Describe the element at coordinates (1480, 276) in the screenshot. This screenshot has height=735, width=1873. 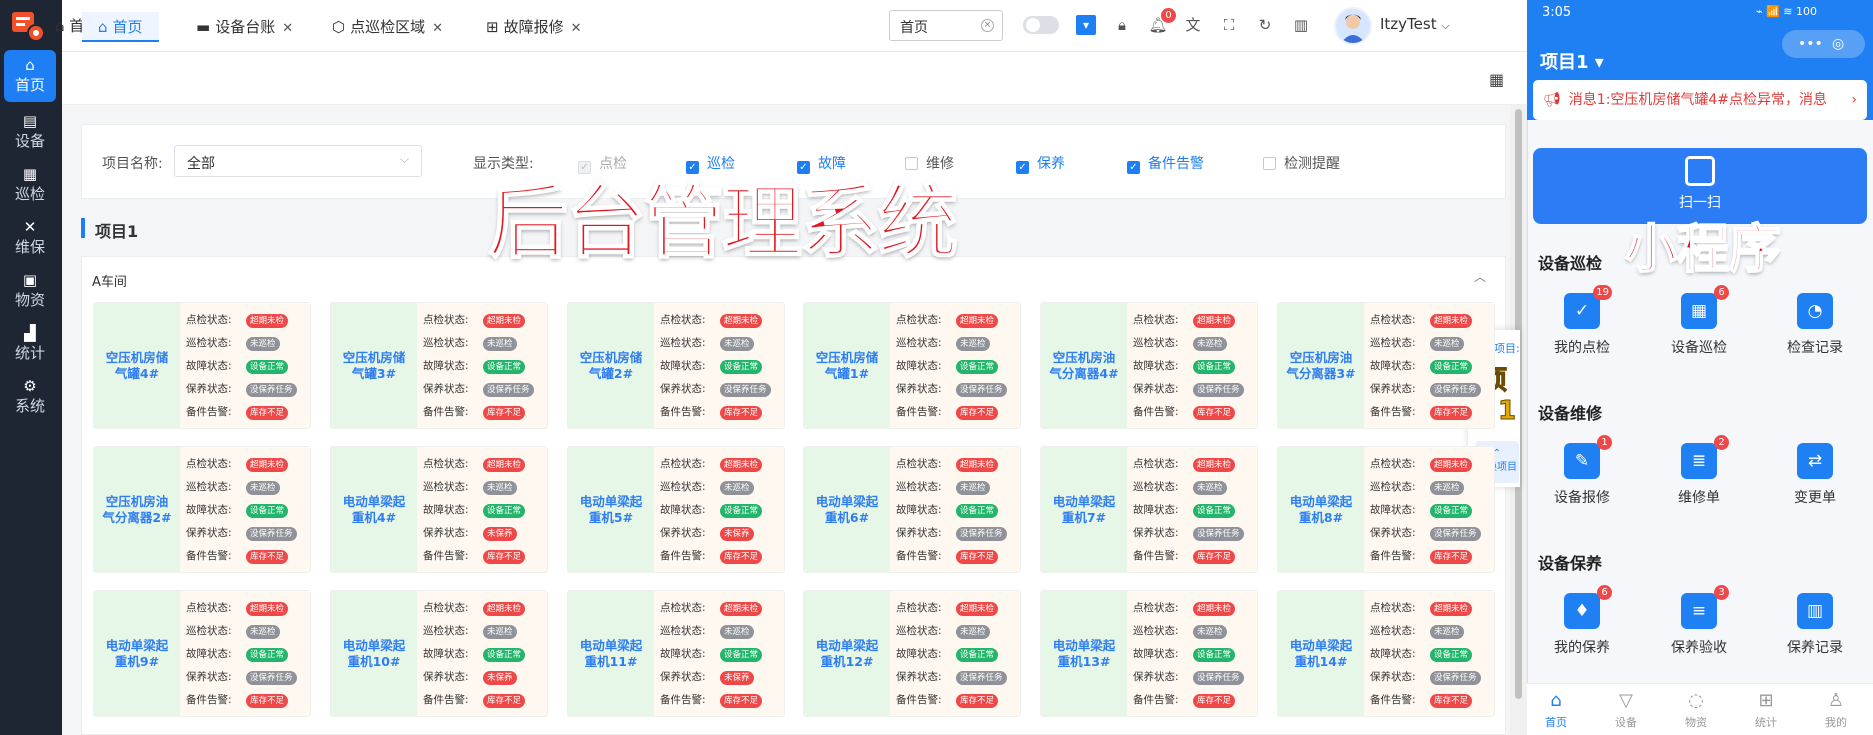
I see `collapse-chevron-icon: ︿` at that location.